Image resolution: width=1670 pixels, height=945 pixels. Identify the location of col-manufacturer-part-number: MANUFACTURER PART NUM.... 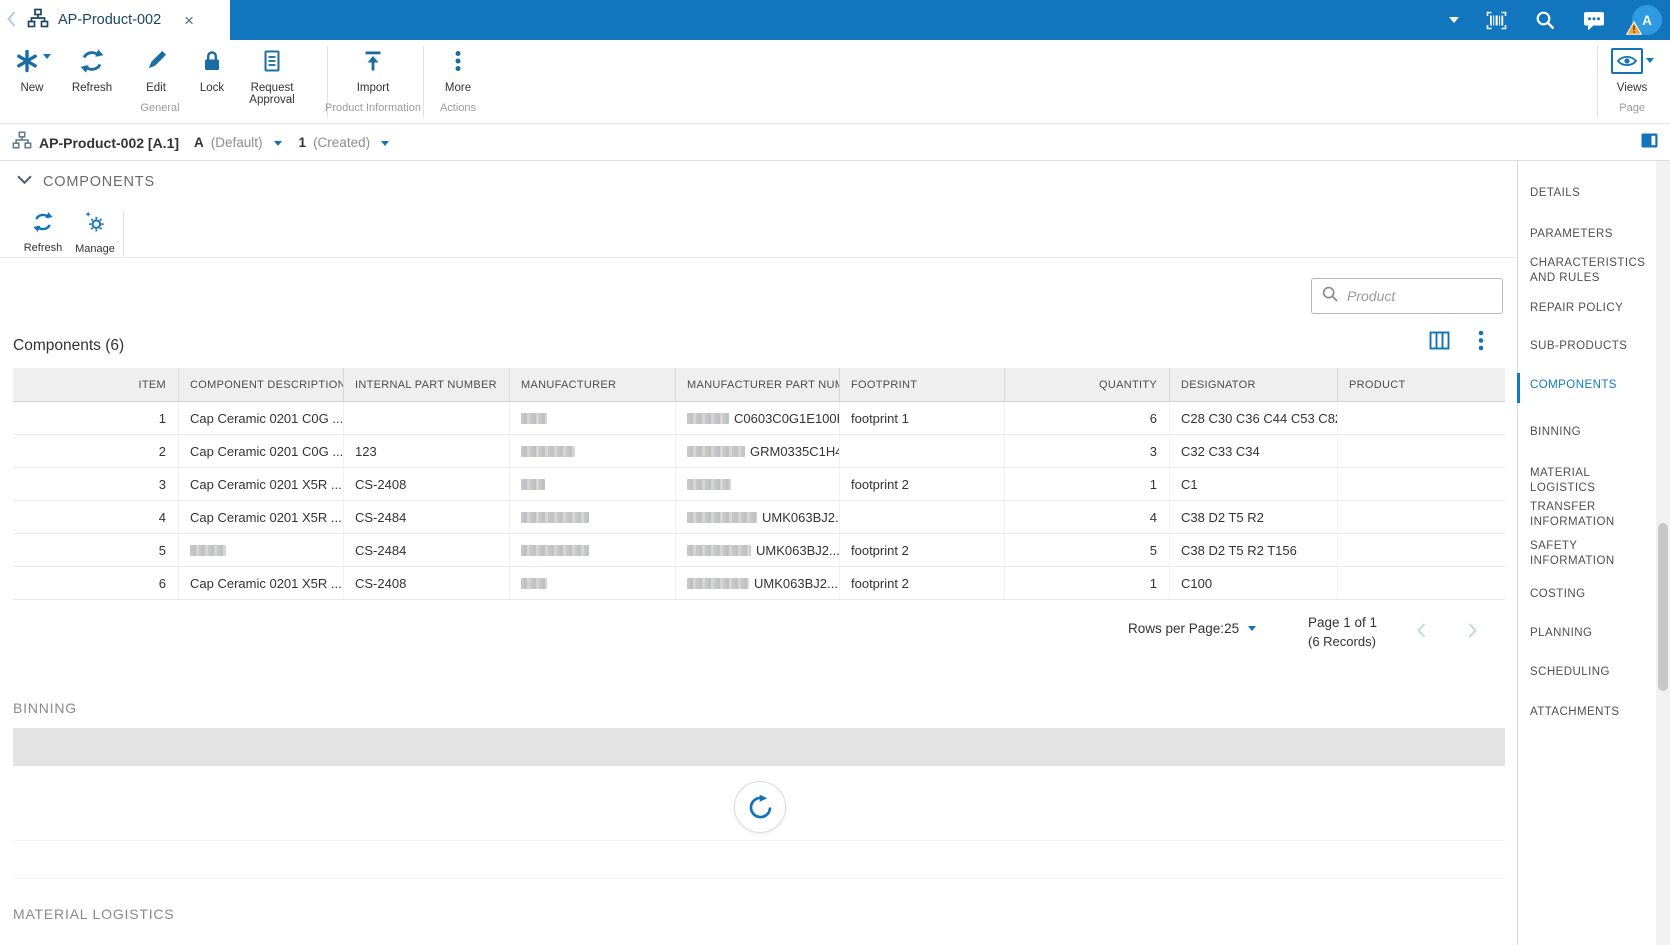
(758, 384).